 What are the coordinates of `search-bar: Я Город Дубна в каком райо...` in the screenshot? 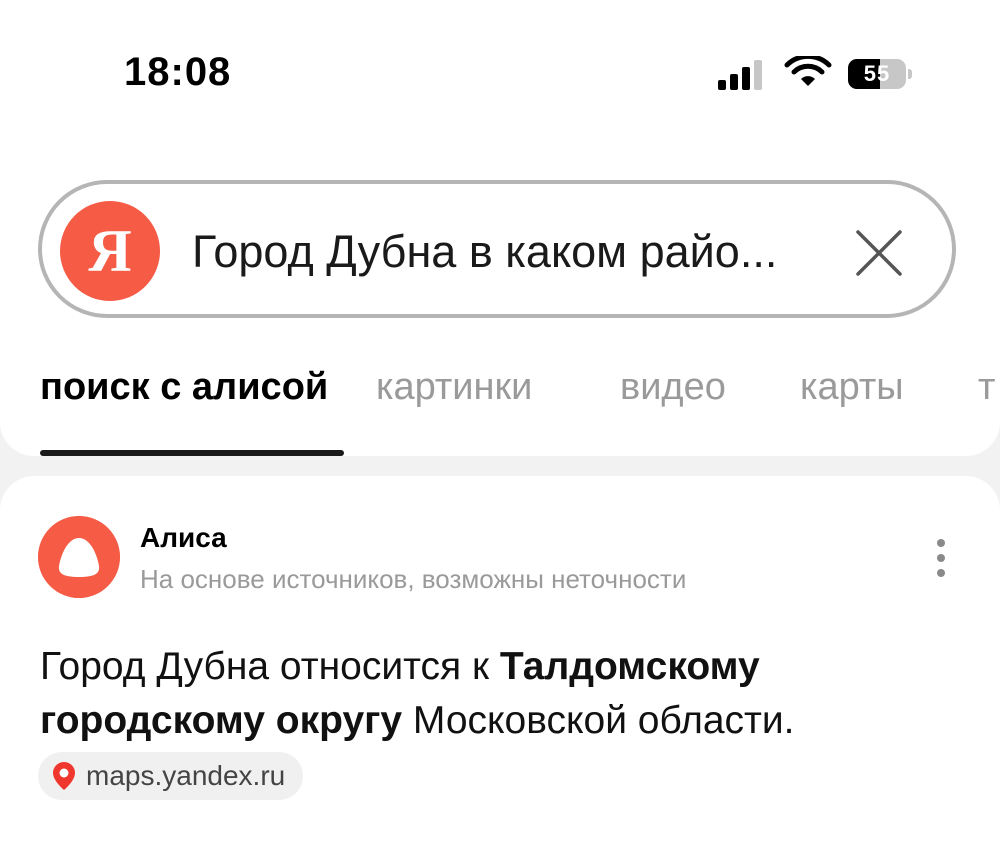 It's located at (497, 249).